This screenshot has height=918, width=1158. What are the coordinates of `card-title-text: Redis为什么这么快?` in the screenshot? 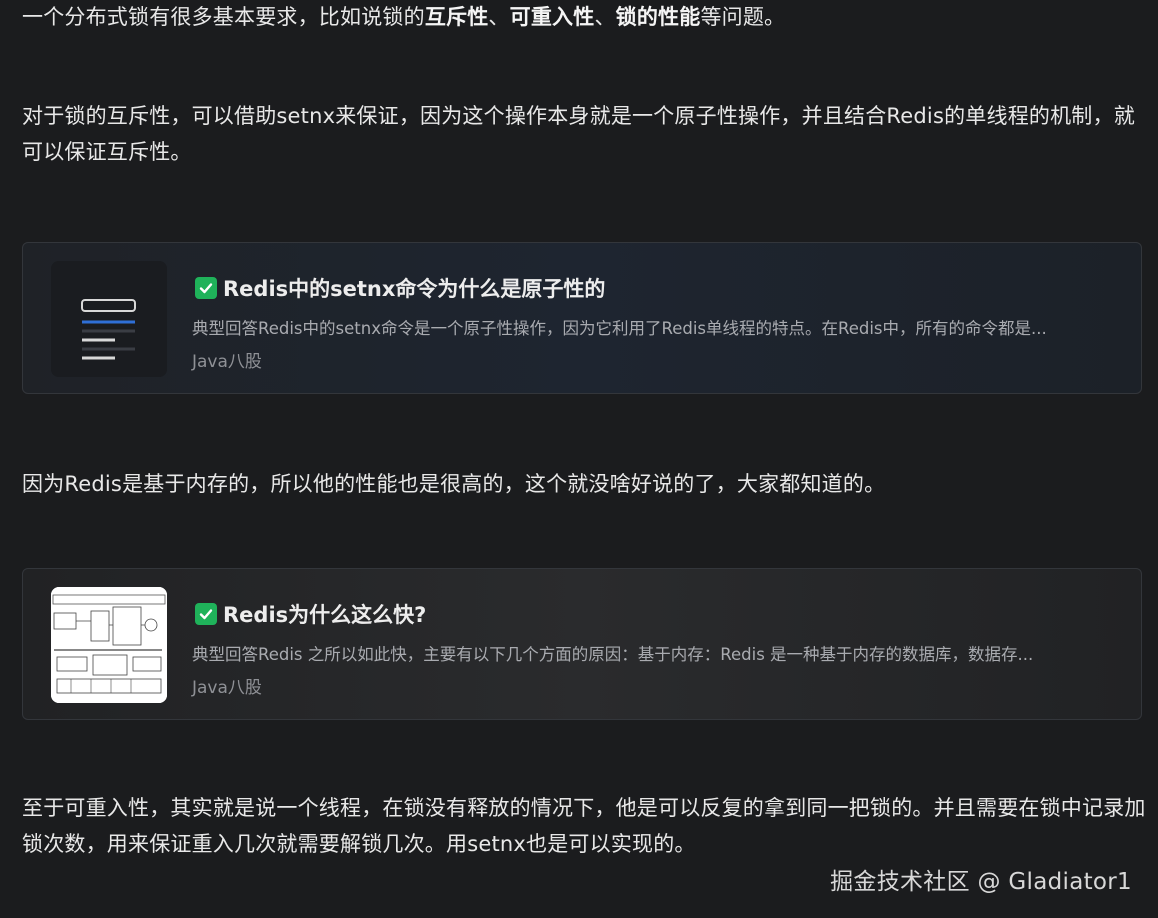 It's located at (325, 615).